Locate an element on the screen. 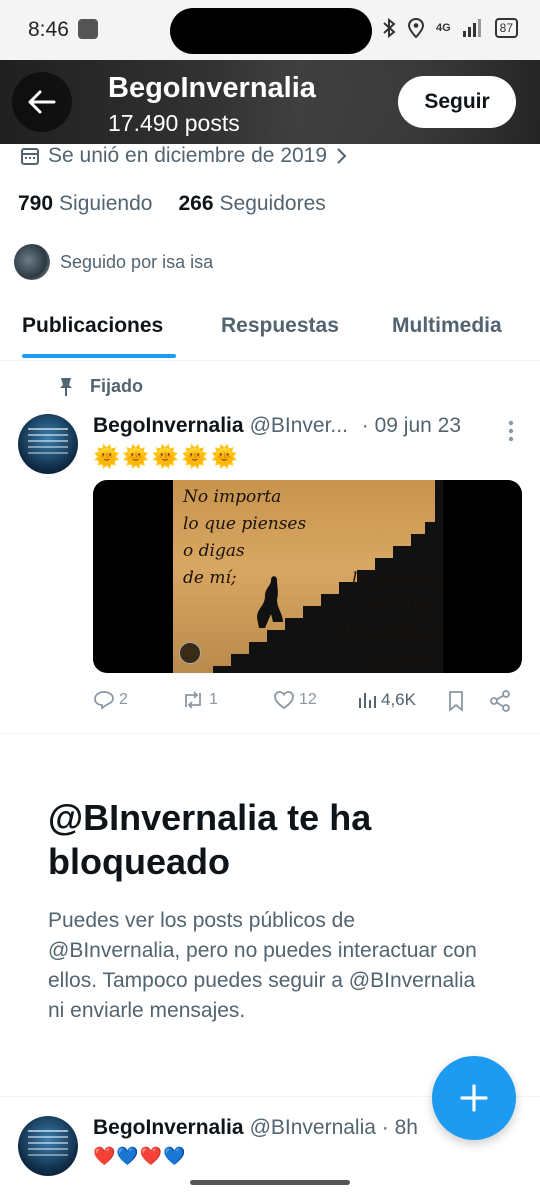 This screenshot has height=1200, width=540. pin-icon is located at coordinates (66, 386).